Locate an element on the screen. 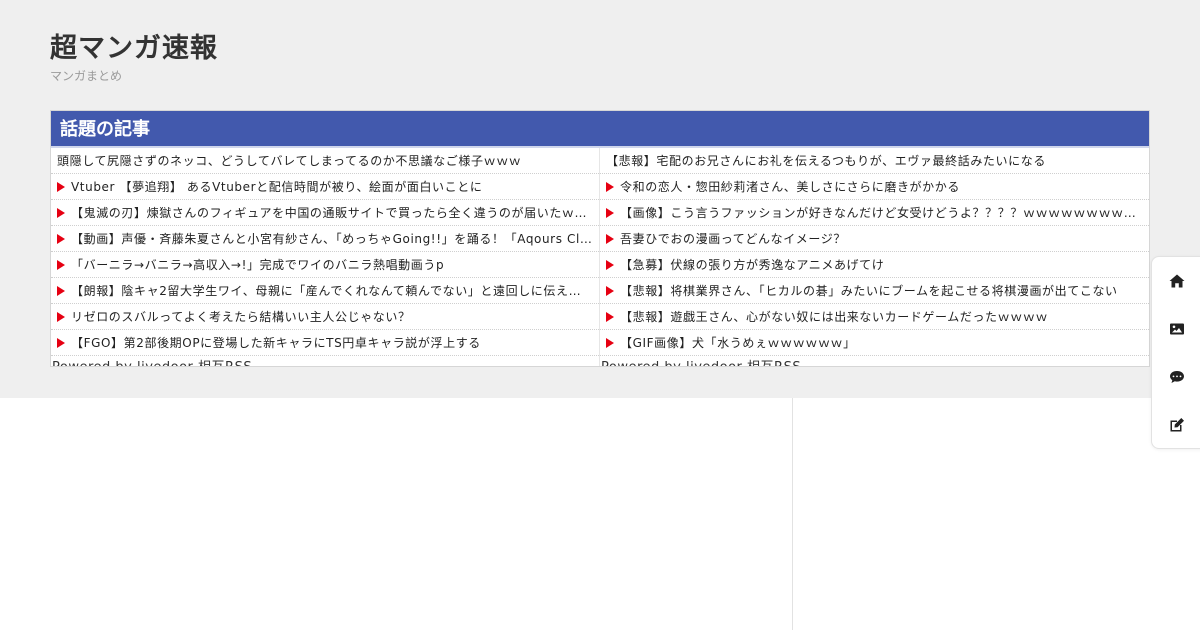 This screenshot has width=1200, height=630. edit-button is located at coordinates (1176, 425).